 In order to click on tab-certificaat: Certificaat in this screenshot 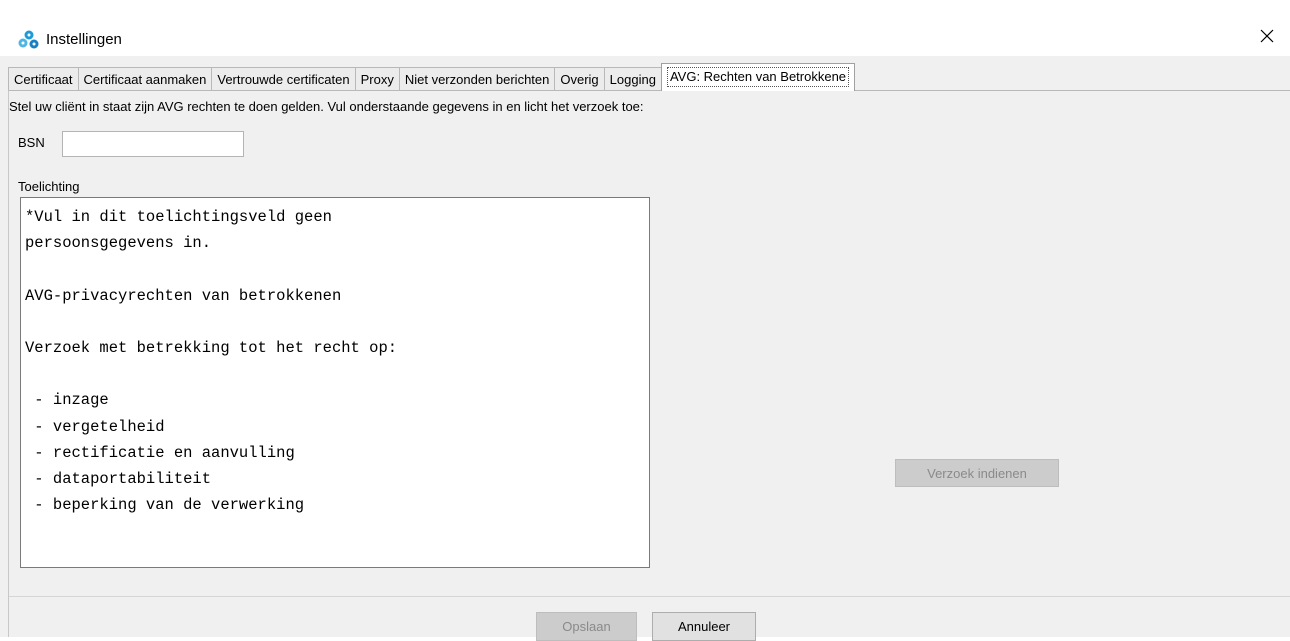, I will do `click(43, 79)`.